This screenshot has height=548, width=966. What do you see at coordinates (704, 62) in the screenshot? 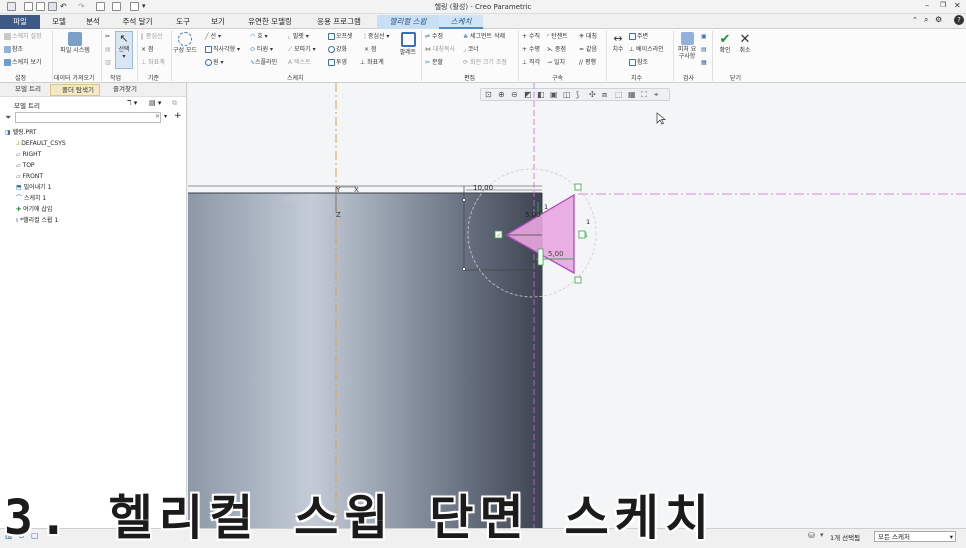
I see `highlight-open-icon: ▦` at bounding box center [704, 62].